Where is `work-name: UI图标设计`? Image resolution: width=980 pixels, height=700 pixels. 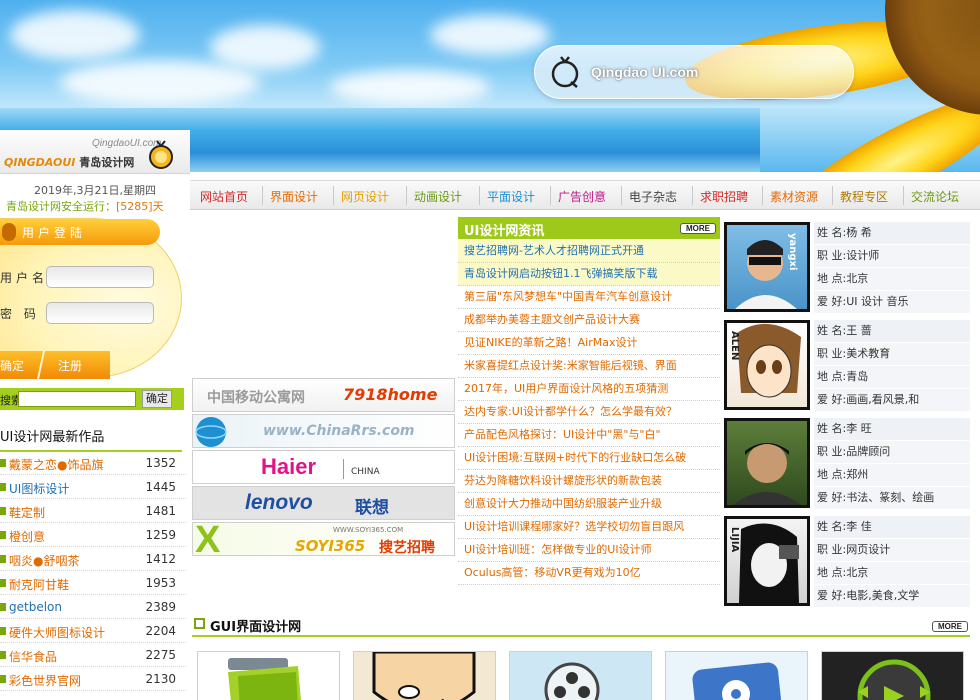
work-name: UI图标设计 is located at coordinates (39, 488).